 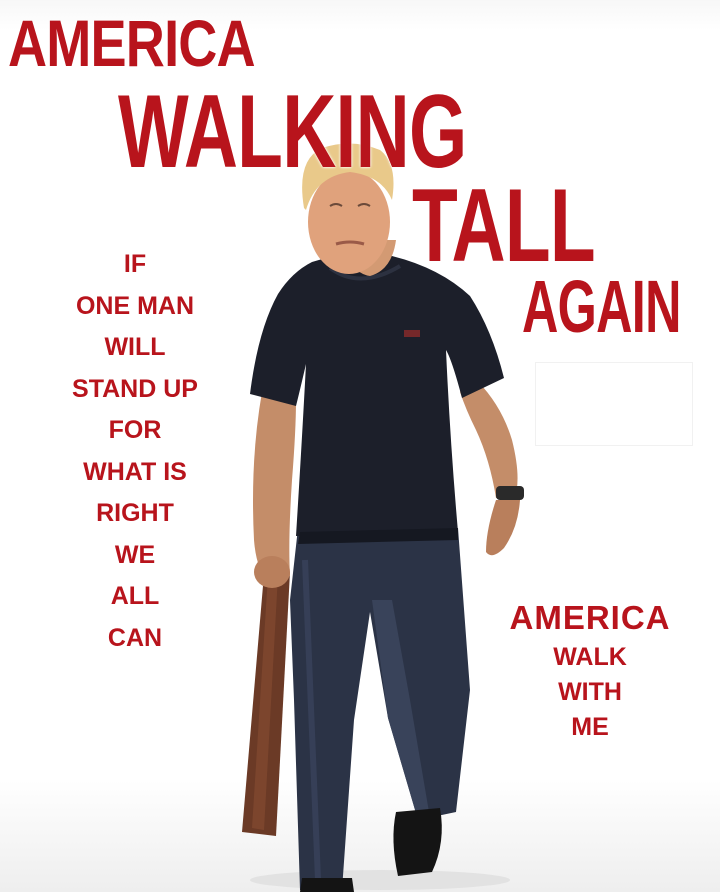 I want to click on left-shoe, so click(x=327, y=885).